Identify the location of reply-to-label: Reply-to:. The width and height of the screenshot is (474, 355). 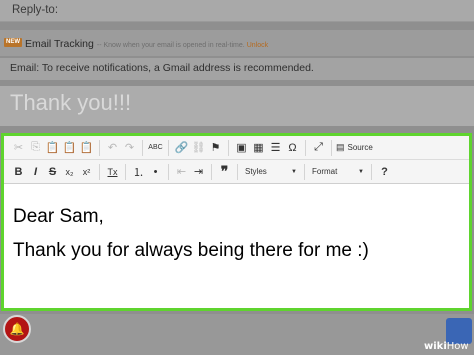
(35, 10).